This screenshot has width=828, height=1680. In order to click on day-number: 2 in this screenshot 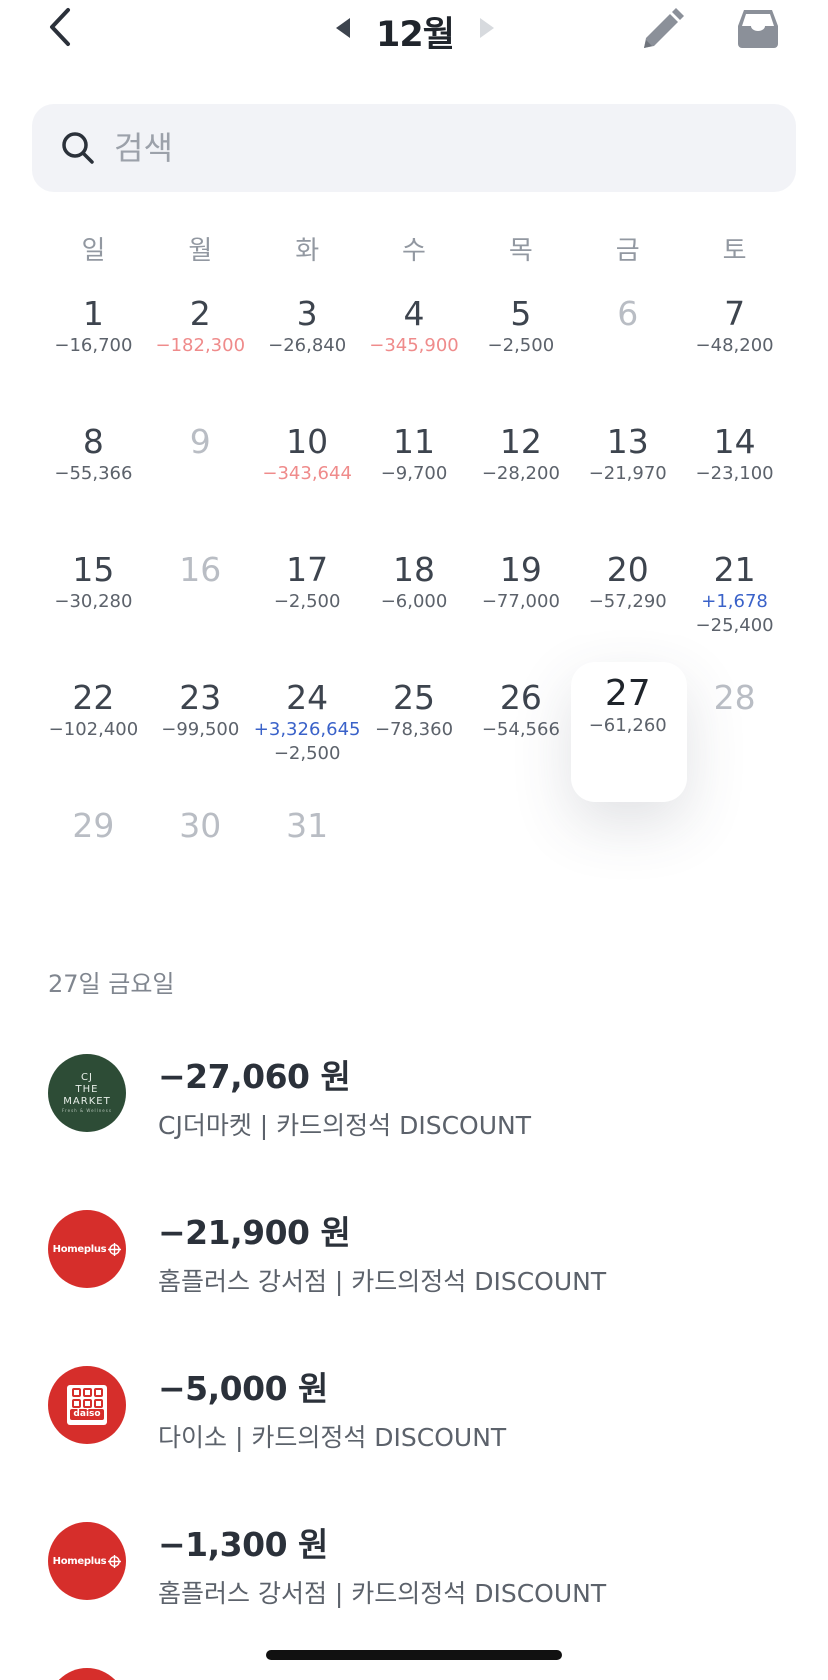, I will do `click(200, 313)`.